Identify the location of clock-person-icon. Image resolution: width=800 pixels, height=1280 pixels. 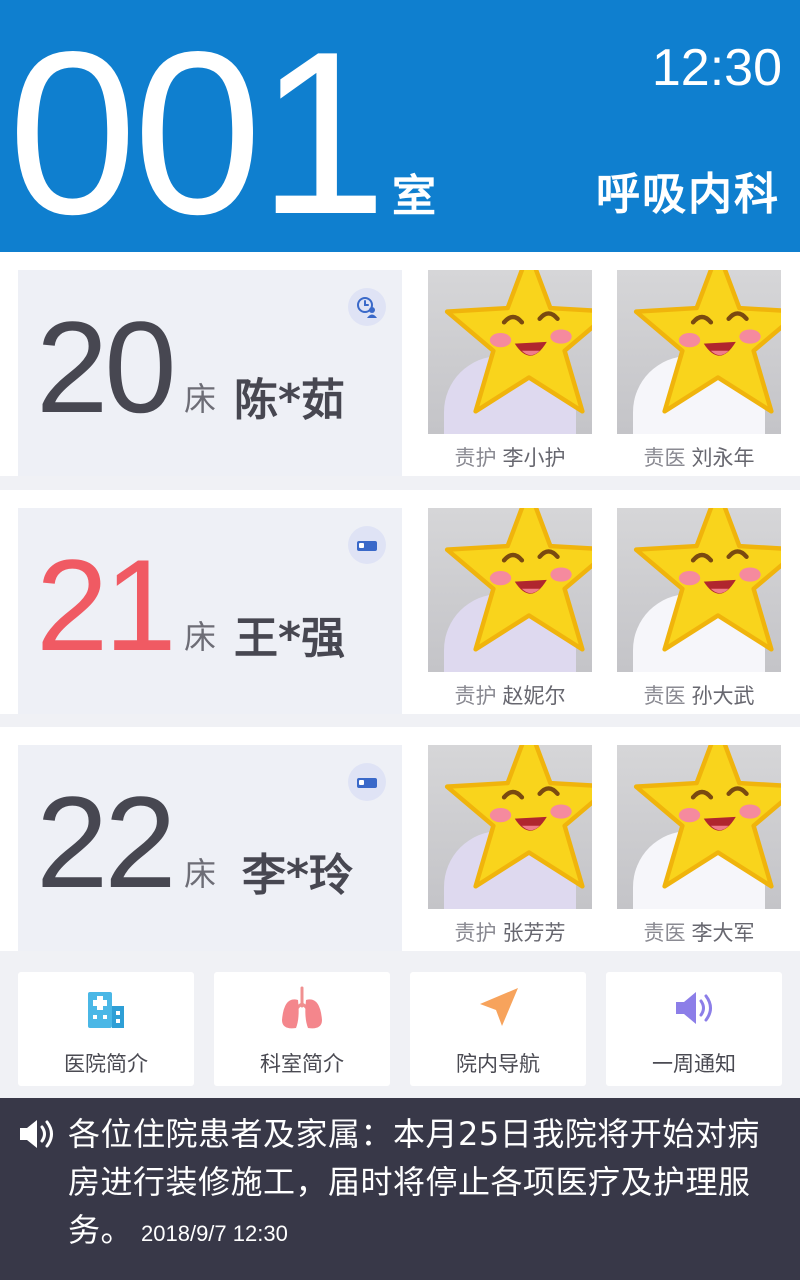
(367, 307).